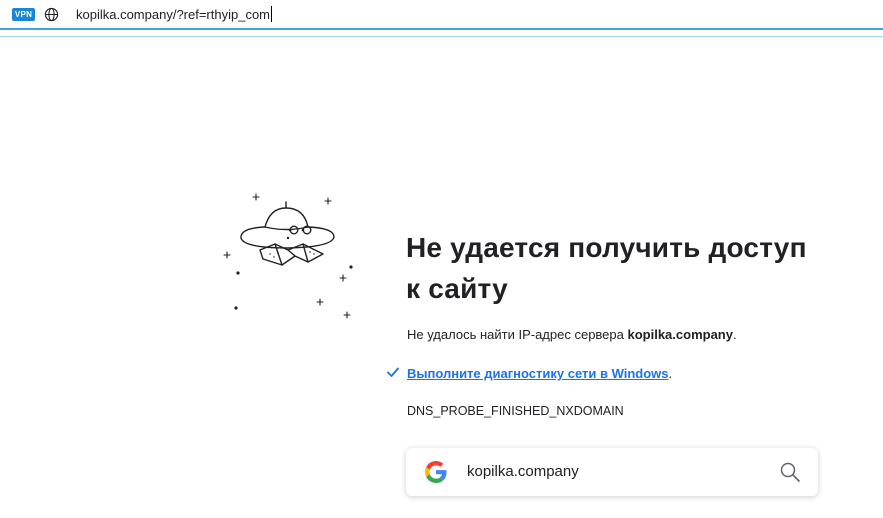 This screenshot has width=883, height=518. What do you see at coordinates (441, 15) in the screenshot?
I see `address-bar: VPN kopilka.company/?ref=rthyip_com` at bounding box center [441, 15].